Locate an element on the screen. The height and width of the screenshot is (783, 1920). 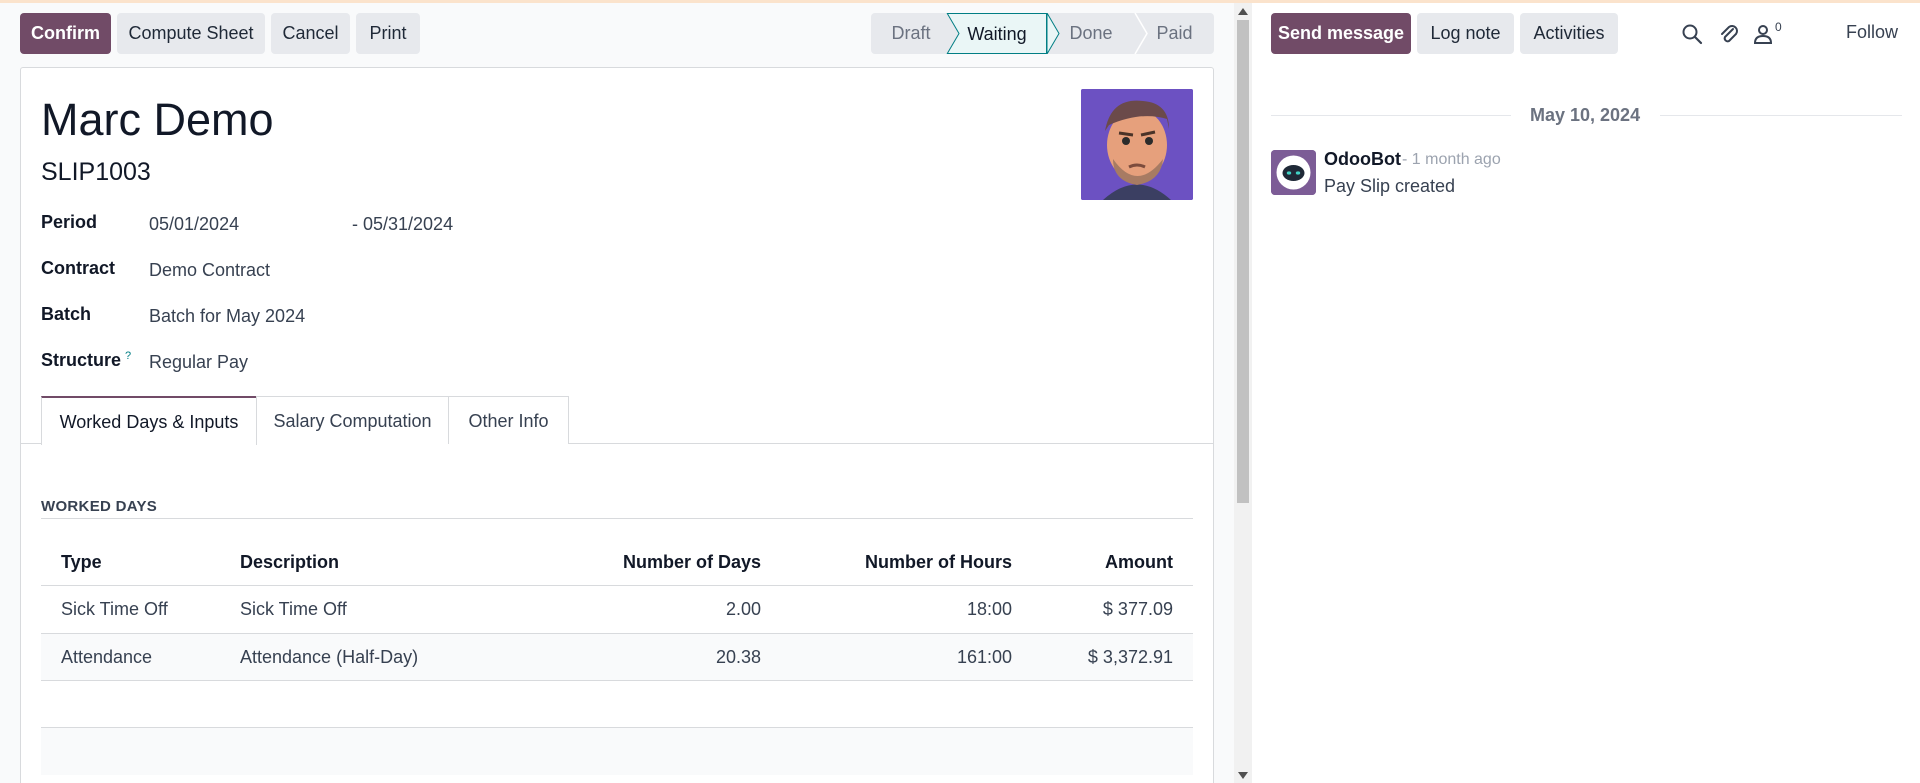
period-to-field: - 05/31/2024 is located at coordinates (402, 224).